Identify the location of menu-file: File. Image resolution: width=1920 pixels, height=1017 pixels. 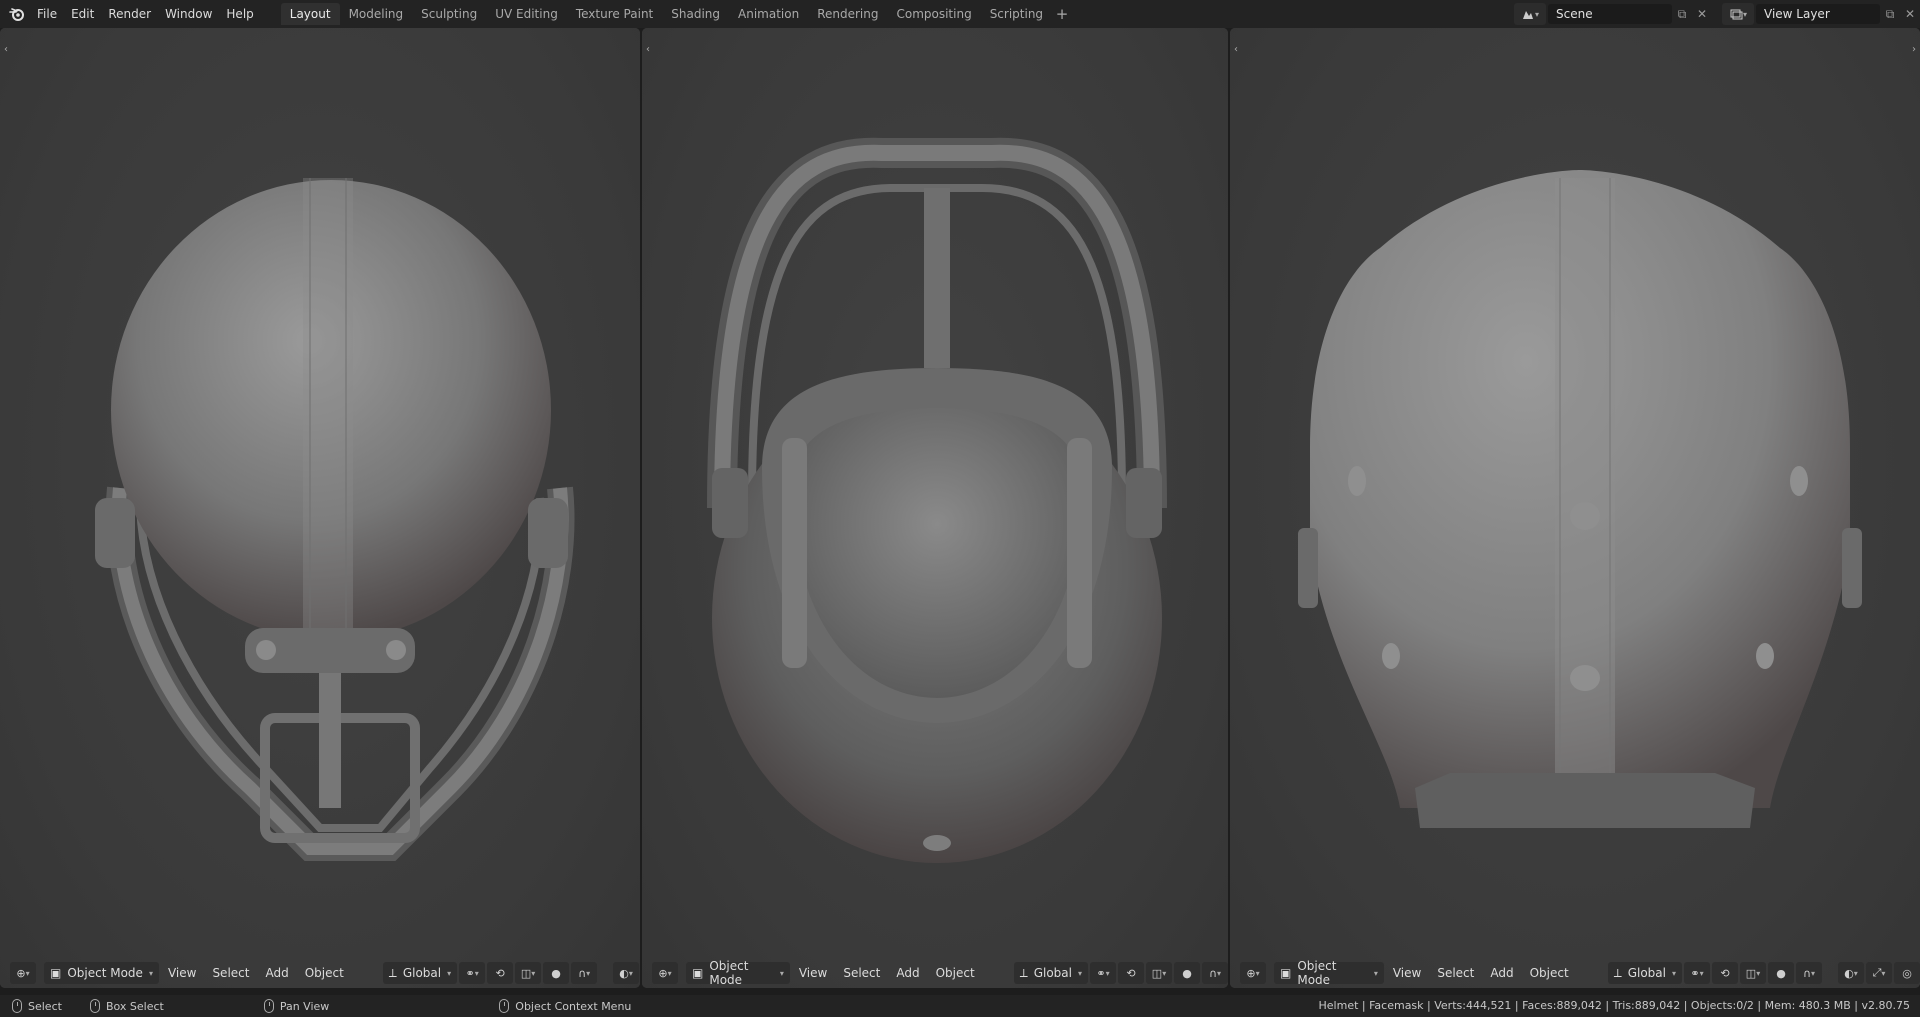
(47, 14).